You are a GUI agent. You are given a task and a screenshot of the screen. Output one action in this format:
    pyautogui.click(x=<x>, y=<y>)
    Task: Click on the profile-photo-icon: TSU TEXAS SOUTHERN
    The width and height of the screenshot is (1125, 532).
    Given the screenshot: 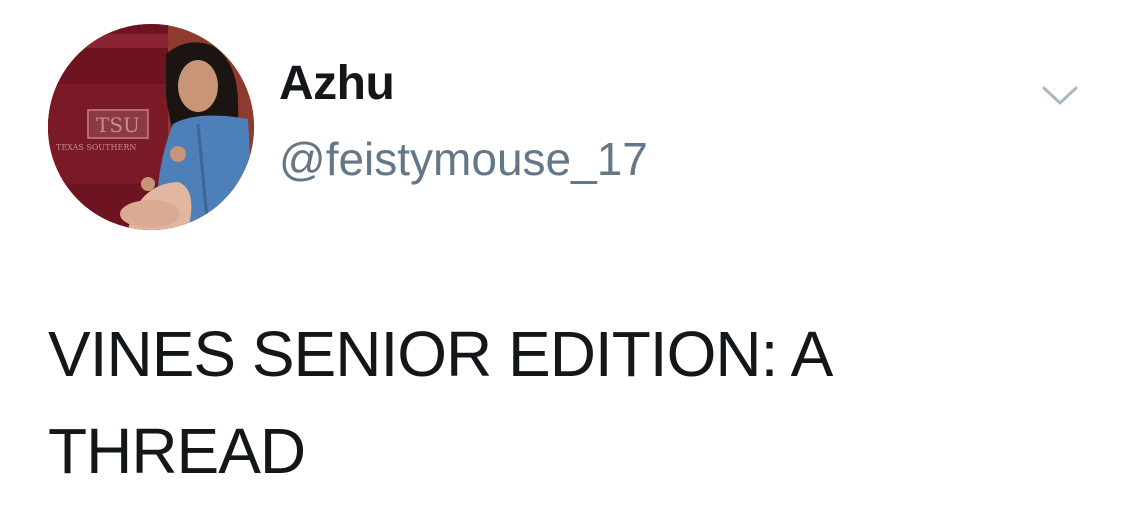 What is the action you would take?
    pyautogui.click(x=151, y=127)
    